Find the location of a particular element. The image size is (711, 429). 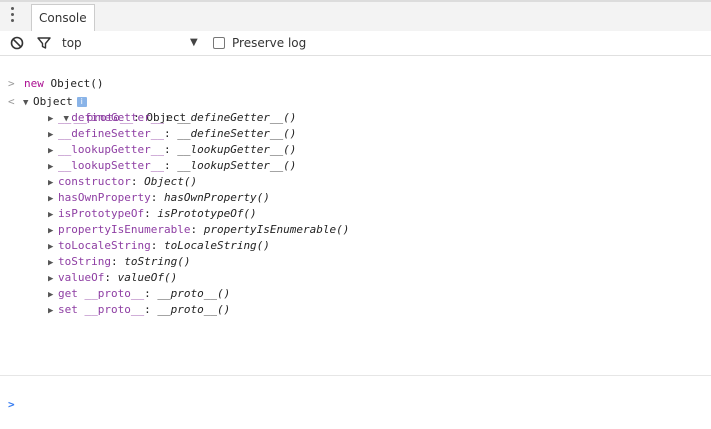

proto-member-row: ▶ toString: toString() is located at coordinates (119, 262).